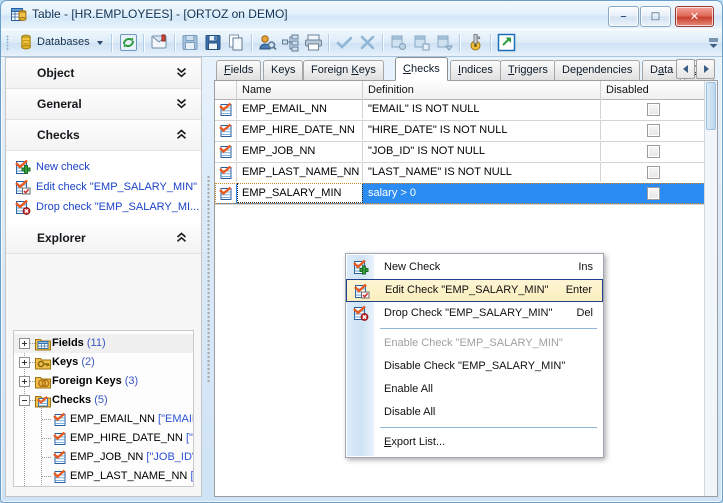  What do you see at coordinates (7, 43) in the screenshot?
I see `toolbar-grip` at bounding box center [7, 43].